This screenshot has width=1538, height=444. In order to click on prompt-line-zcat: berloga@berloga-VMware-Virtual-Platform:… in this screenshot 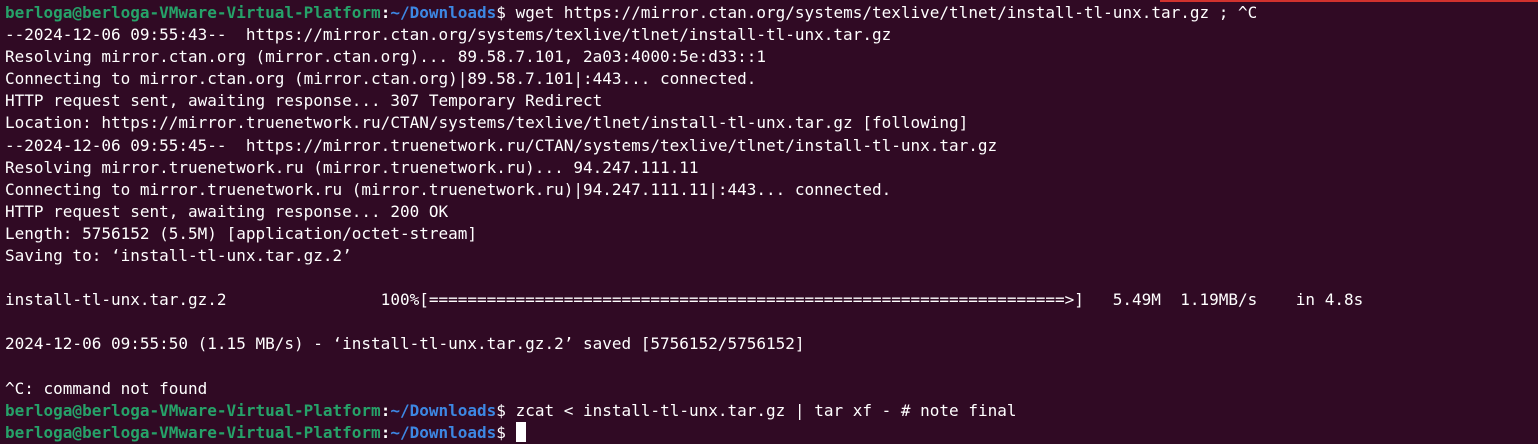, I will do `click(771, 411)`.